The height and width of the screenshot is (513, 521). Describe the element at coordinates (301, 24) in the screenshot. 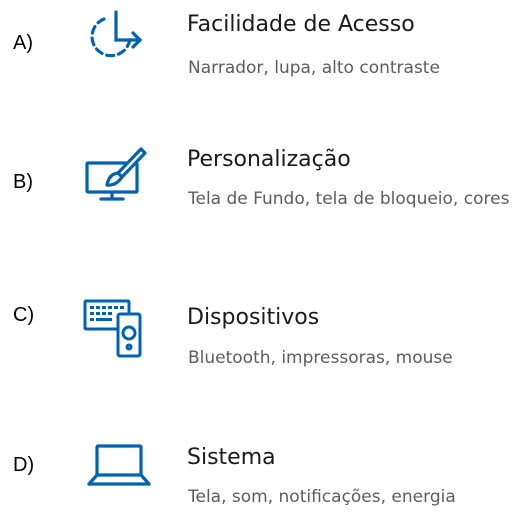

I see `option-title: Facilidade de Acesso` at that location.